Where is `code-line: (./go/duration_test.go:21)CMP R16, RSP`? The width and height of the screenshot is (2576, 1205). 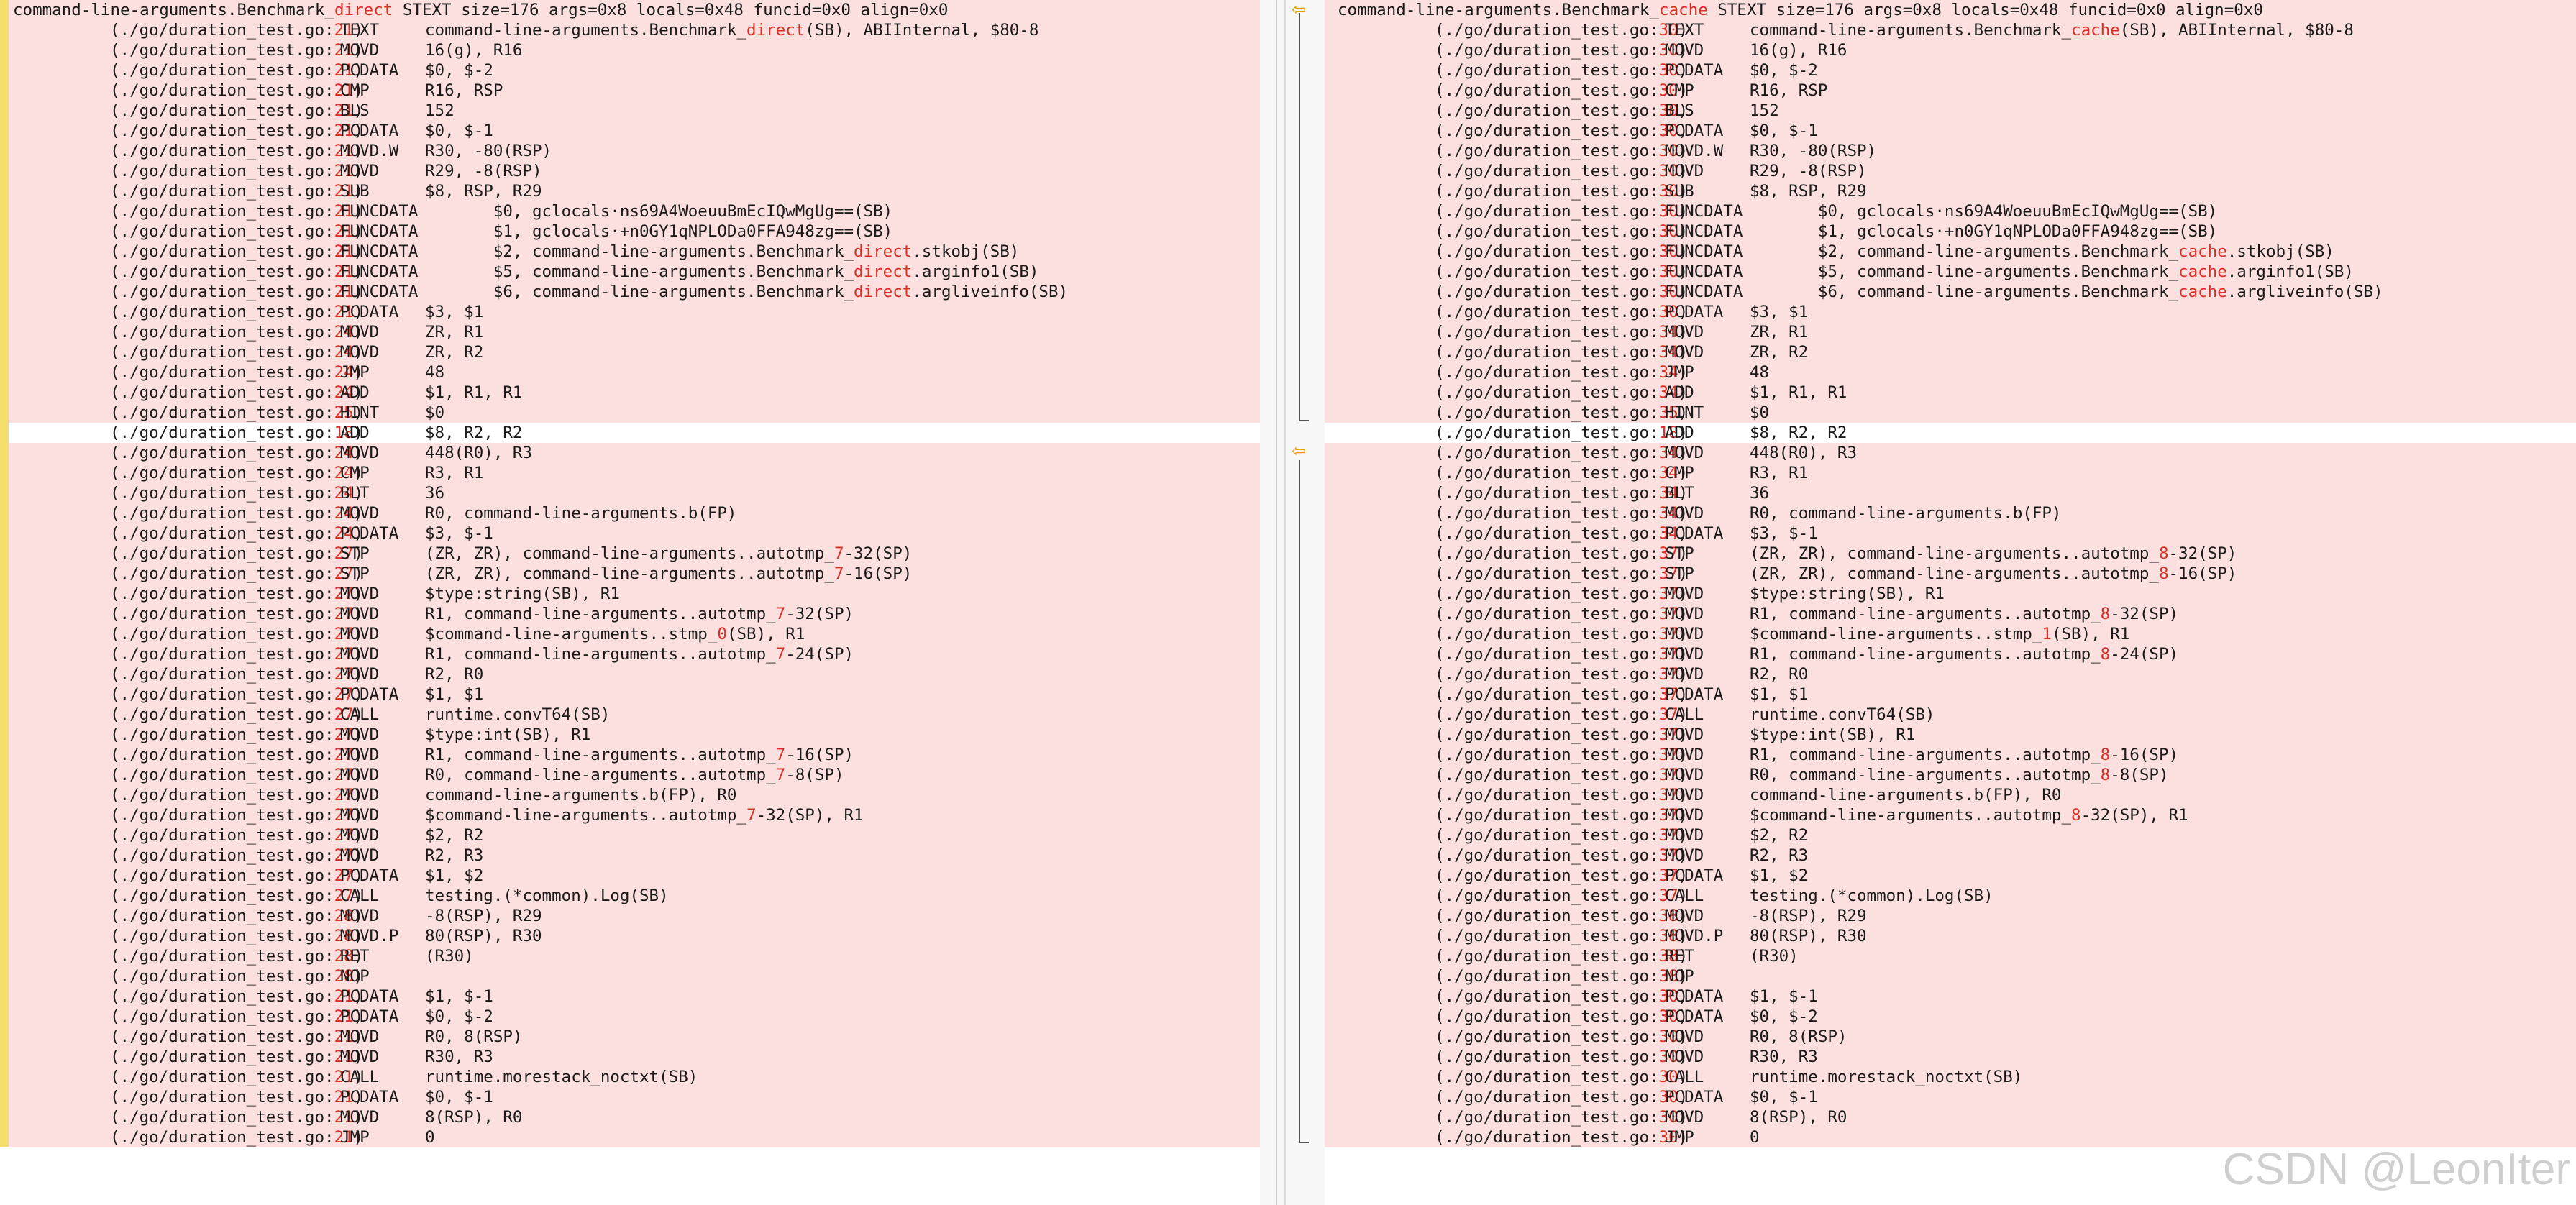 code-line: (./go/duration_test.go:21)CMP R16, RSP is located at coordinates (258, 91).